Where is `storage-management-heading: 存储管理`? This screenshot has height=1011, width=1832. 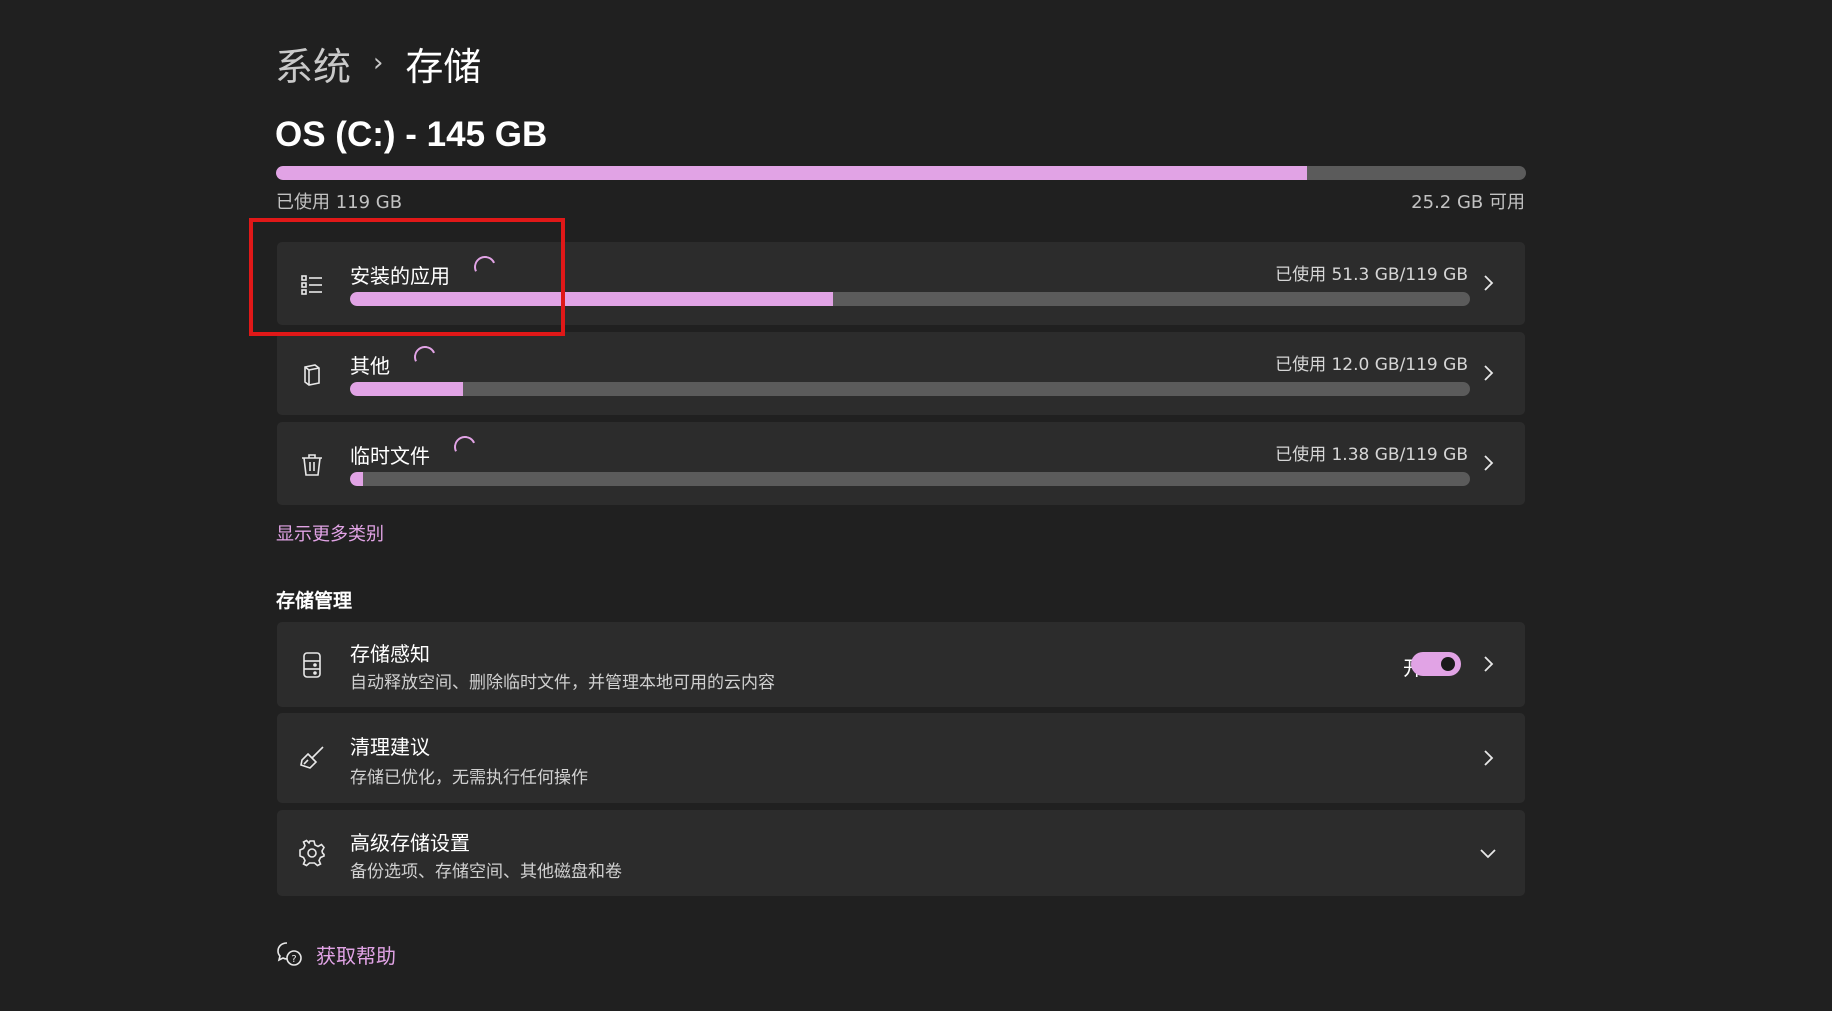
storage-management-heading: 存储管理 is located at coordinates (314, 601).